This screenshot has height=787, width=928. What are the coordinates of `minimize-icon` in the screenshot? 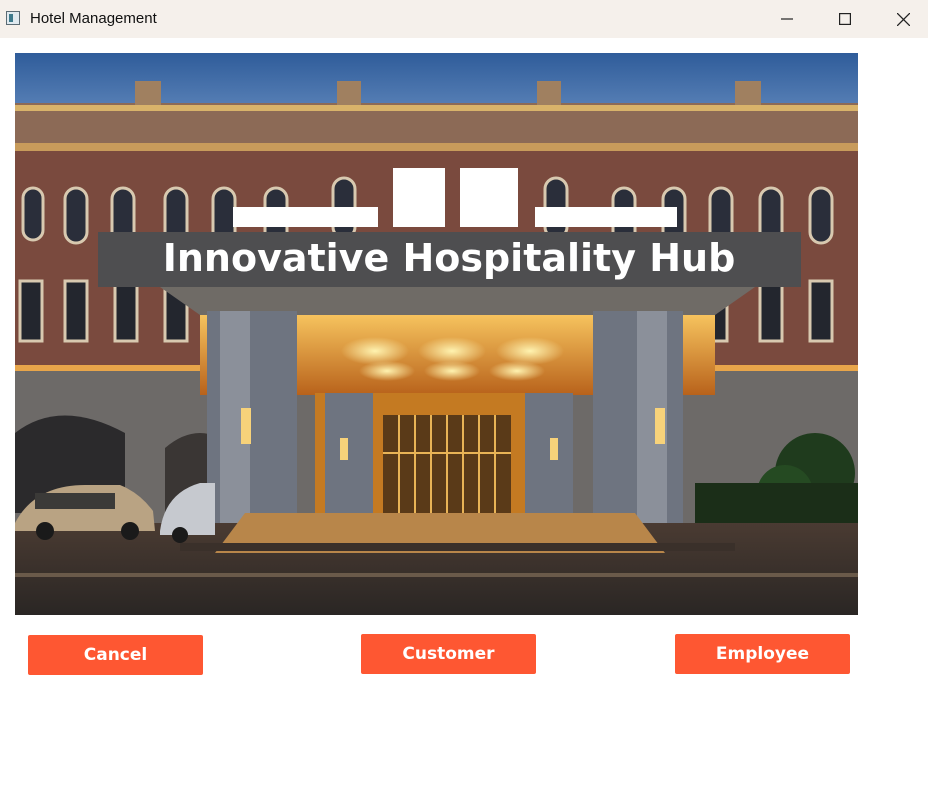 It's located at (787, 19).